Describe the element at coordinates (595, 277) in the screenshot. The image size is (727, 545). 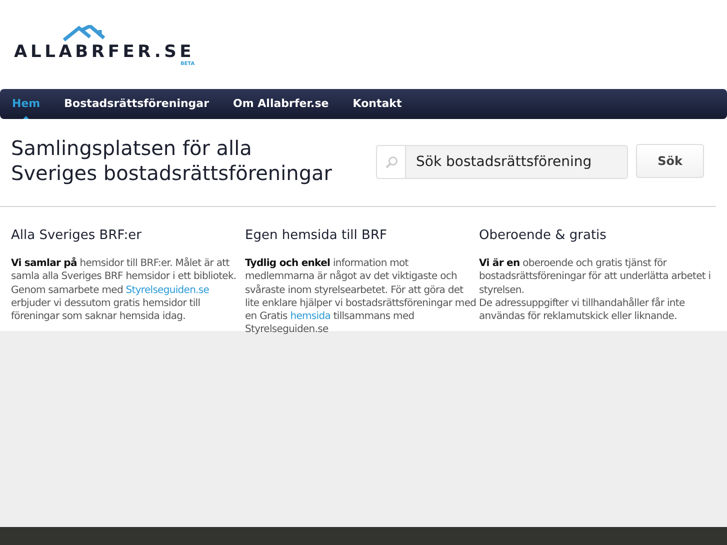
I see `column-text: Vi är en oberoende och gratis tjänst för bostadsrättsföreningar för att underlätta arbetet i styrelsen.` at that location.